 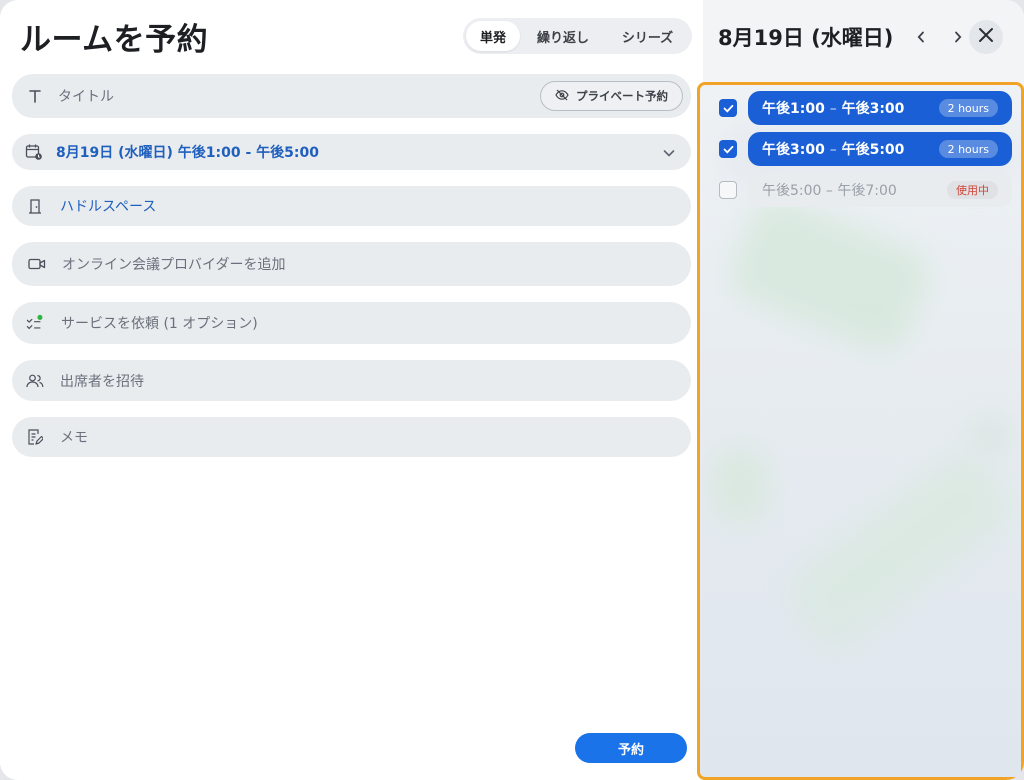 I want to click on time-slot: 午後5:00 – 午後7:00 使用中, so click(x=860, y=190).